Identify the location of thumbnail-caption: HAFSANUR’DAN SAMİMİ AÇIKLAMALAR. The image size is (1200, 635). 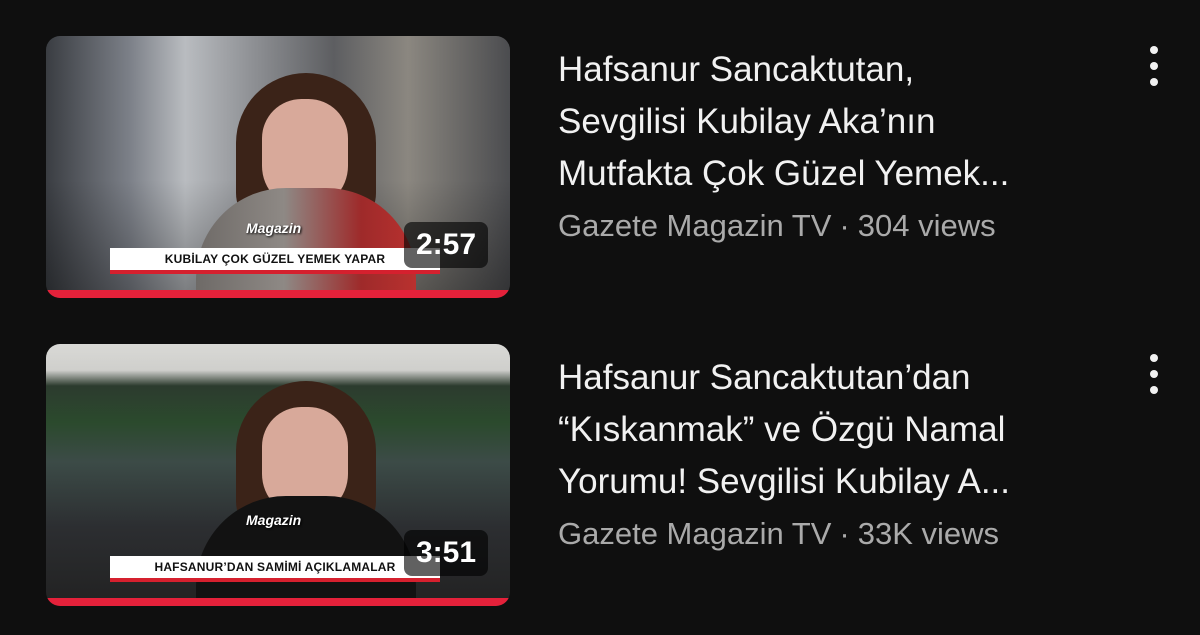
(275, 569).